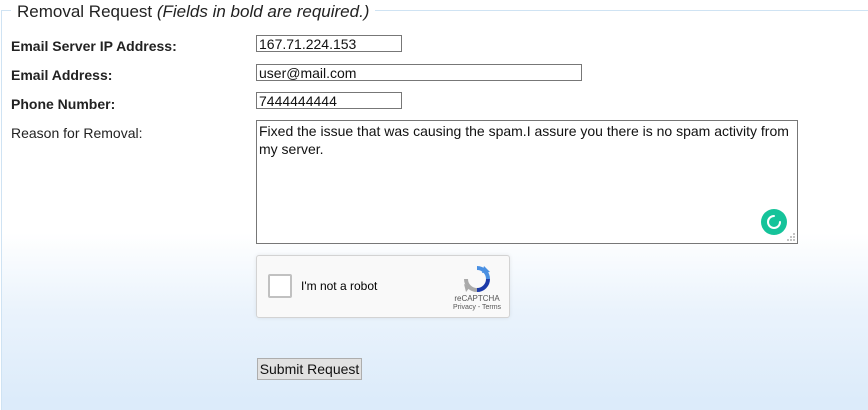 Image resolution: width=868 pixels, height=410 pixels. Describe the element at coordinates (263, 11) in the screenshot. I see `legend-note: (Fields in bold are required.)` at that location.